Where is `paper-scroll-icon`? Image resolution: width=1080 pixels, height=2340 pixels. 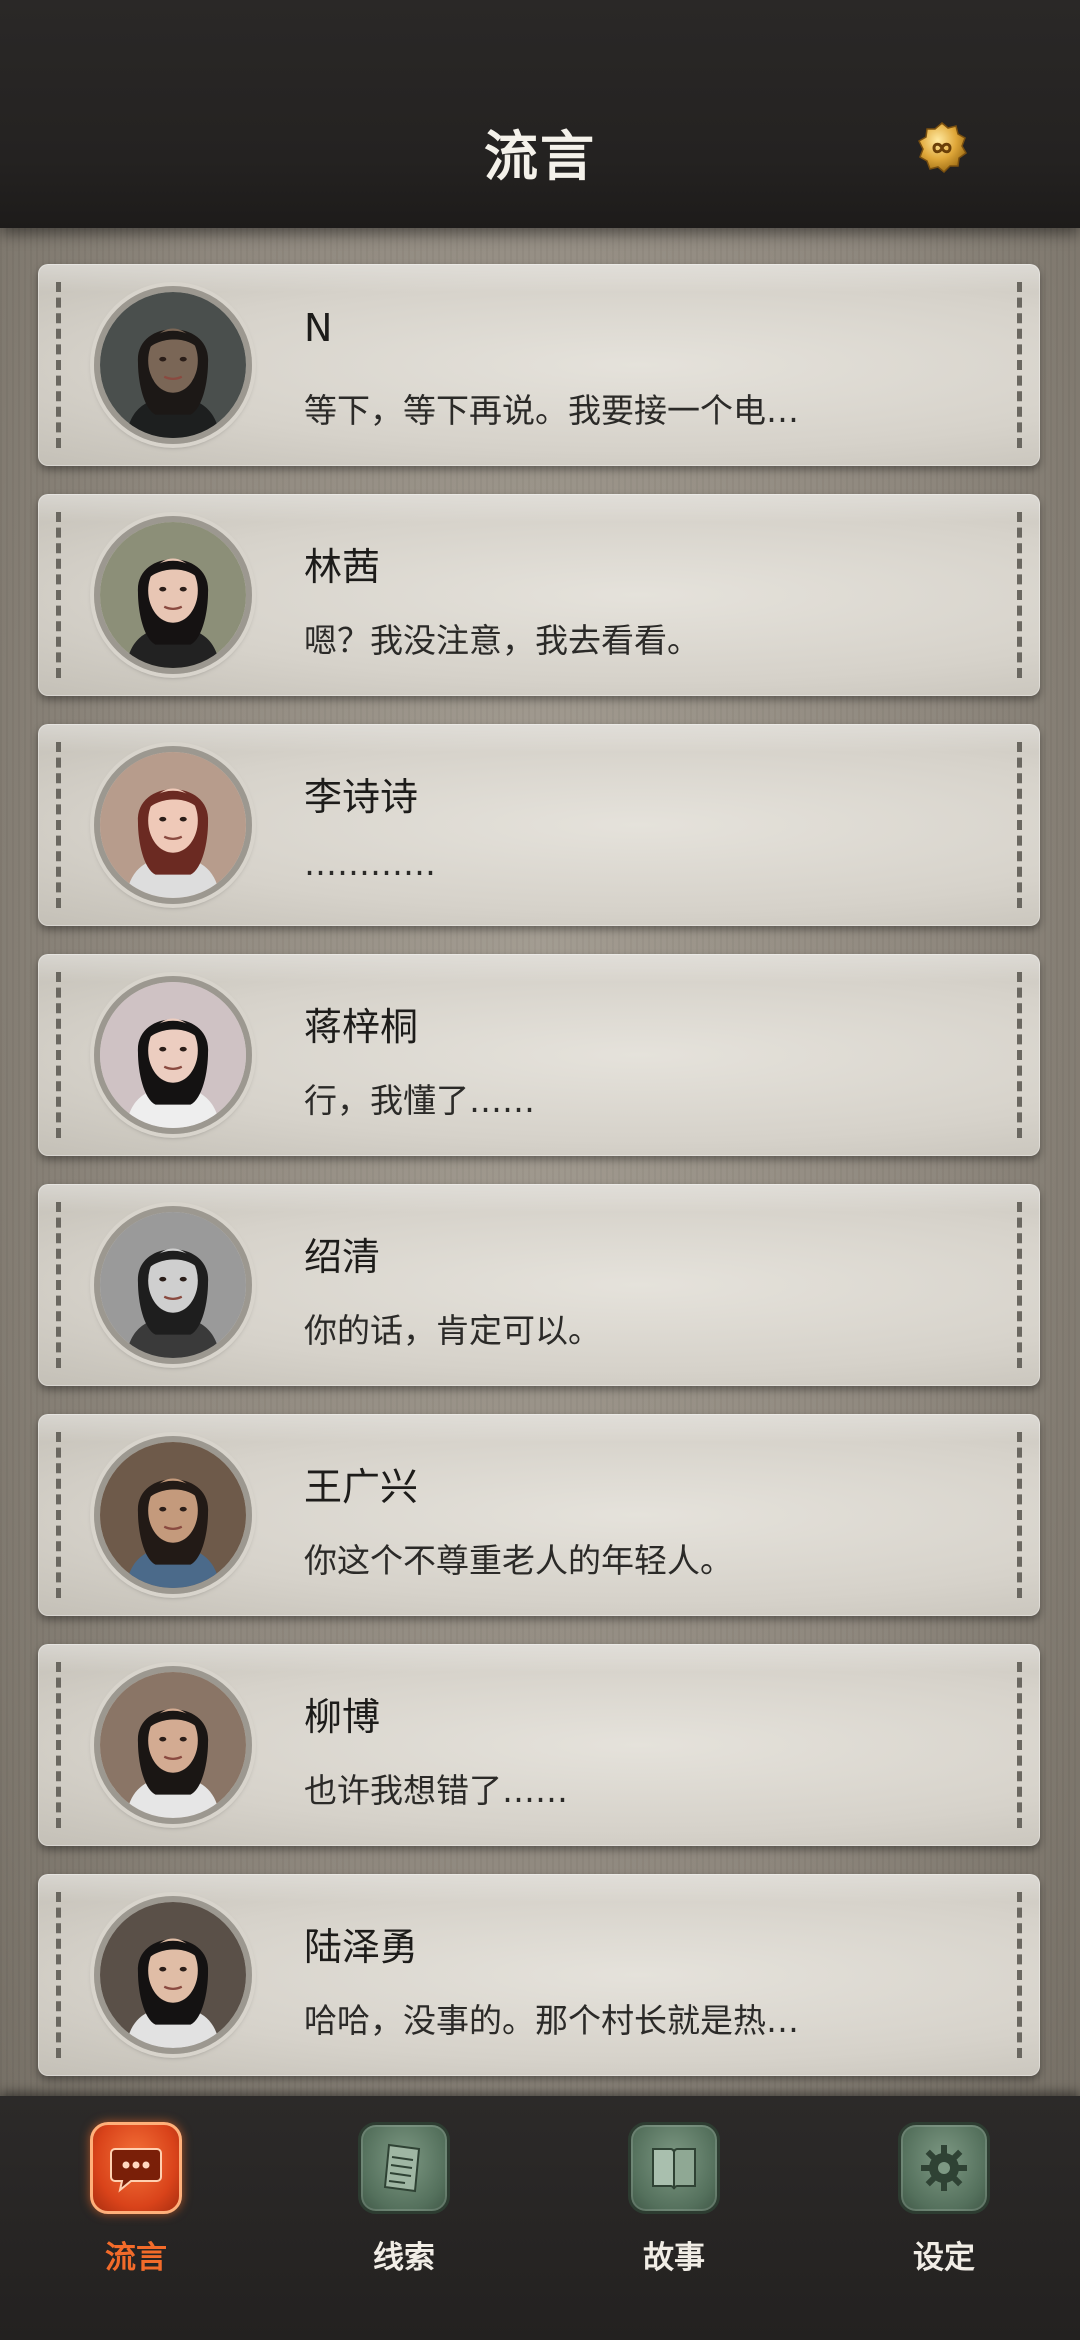 paper-scroll-icon is located at coordinates (404, 2168).